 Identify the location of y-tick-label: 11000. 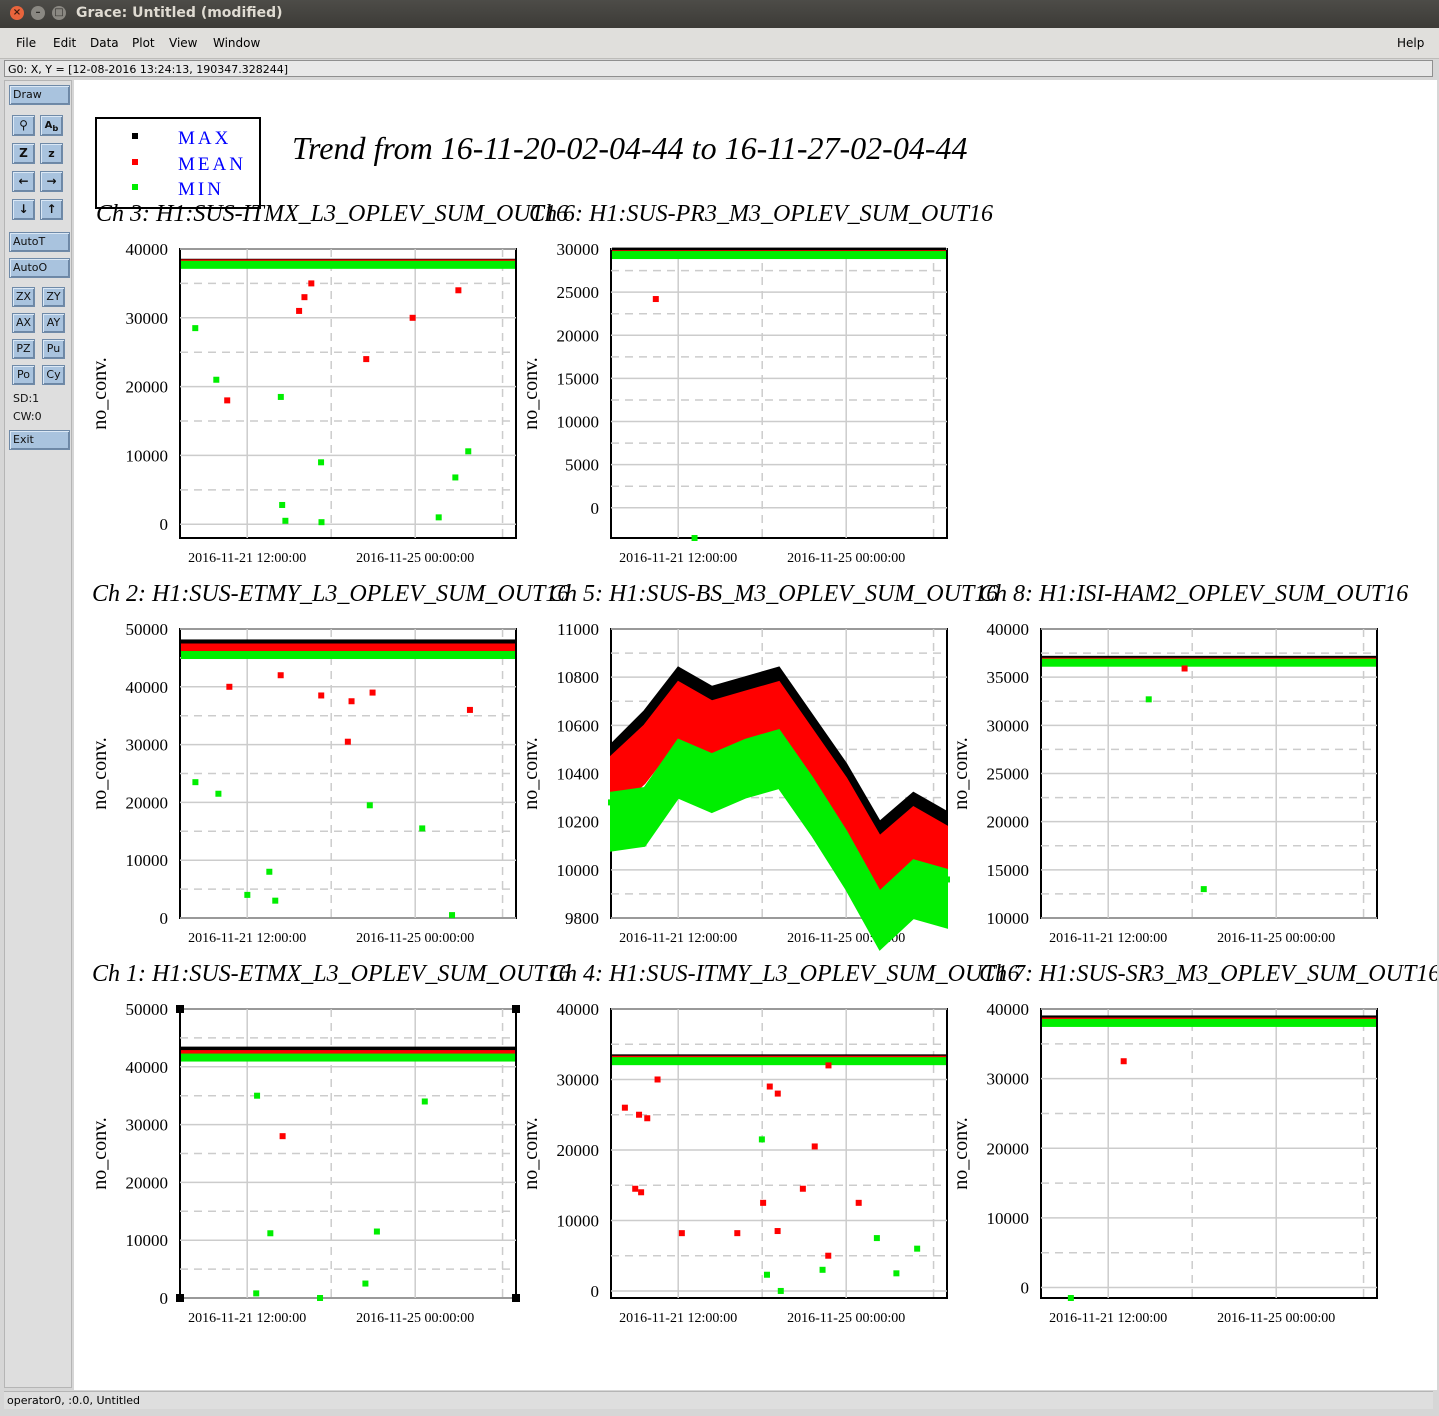
(578, 629).